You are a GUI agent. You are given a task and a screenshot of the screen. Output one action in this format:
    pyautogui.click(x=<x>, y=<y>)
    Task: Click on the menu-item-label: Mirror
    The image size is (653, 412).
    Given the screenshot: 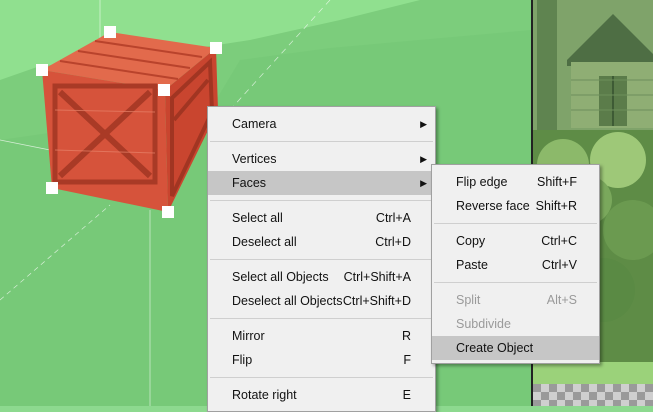 What is the action you would take?
    pyautogui.click(x=248, y=336)
    